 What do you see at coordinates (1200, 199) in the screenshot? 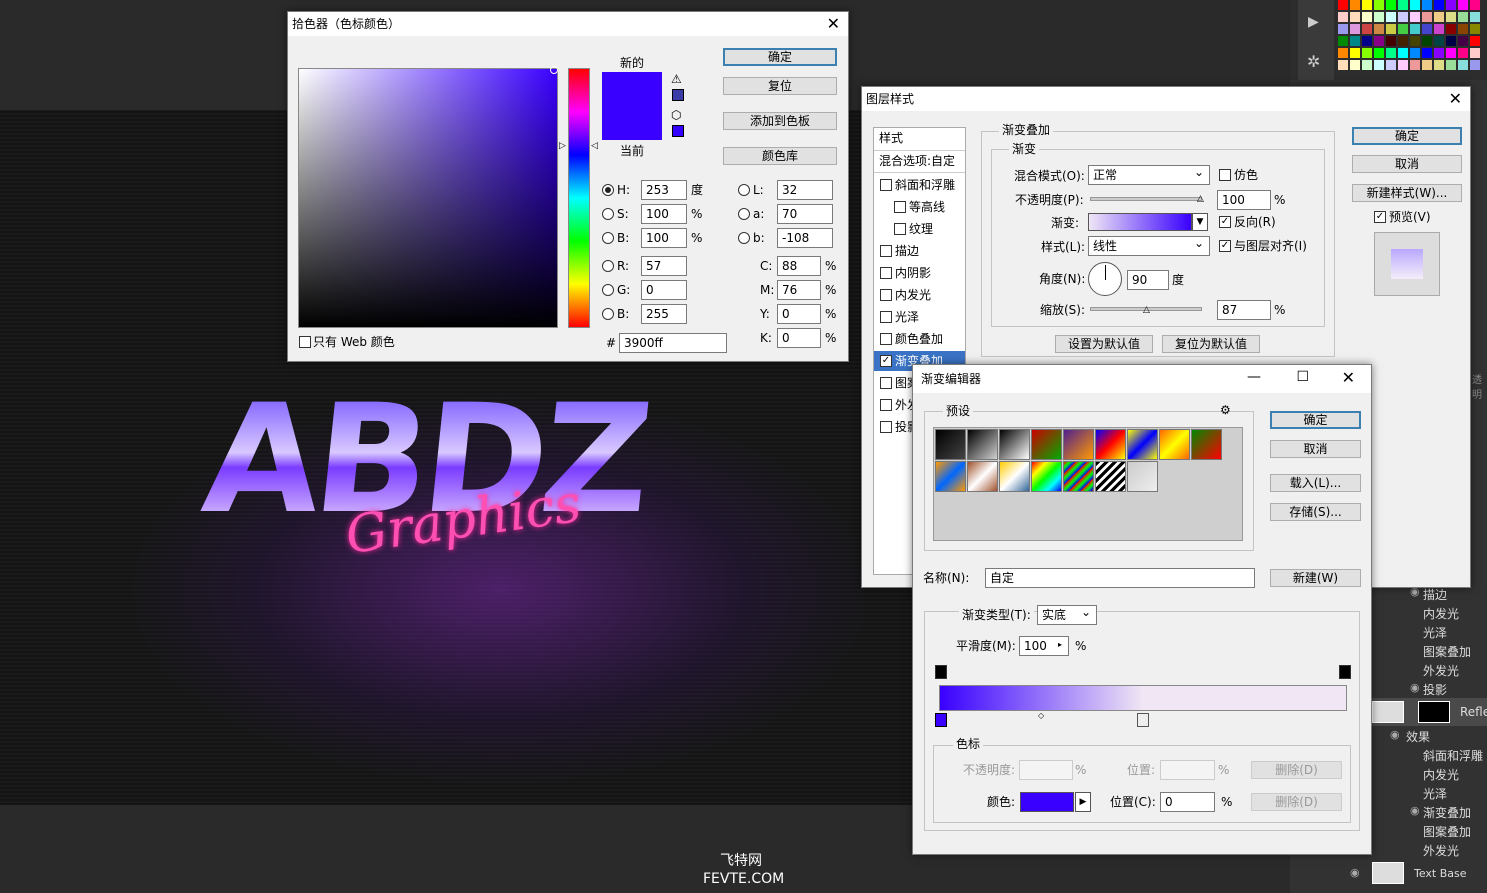
I see `opacity-slider-thumb: △` at bounding box center [1200, 199].